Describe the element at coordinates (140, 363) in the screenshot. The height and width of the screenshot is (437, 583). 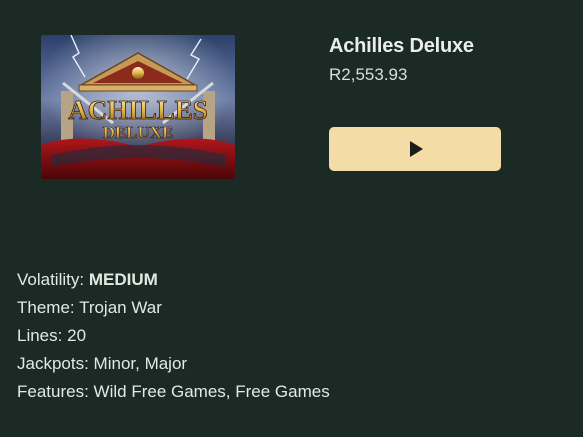
I see `jackpots-value: Minor, Major` at that location.